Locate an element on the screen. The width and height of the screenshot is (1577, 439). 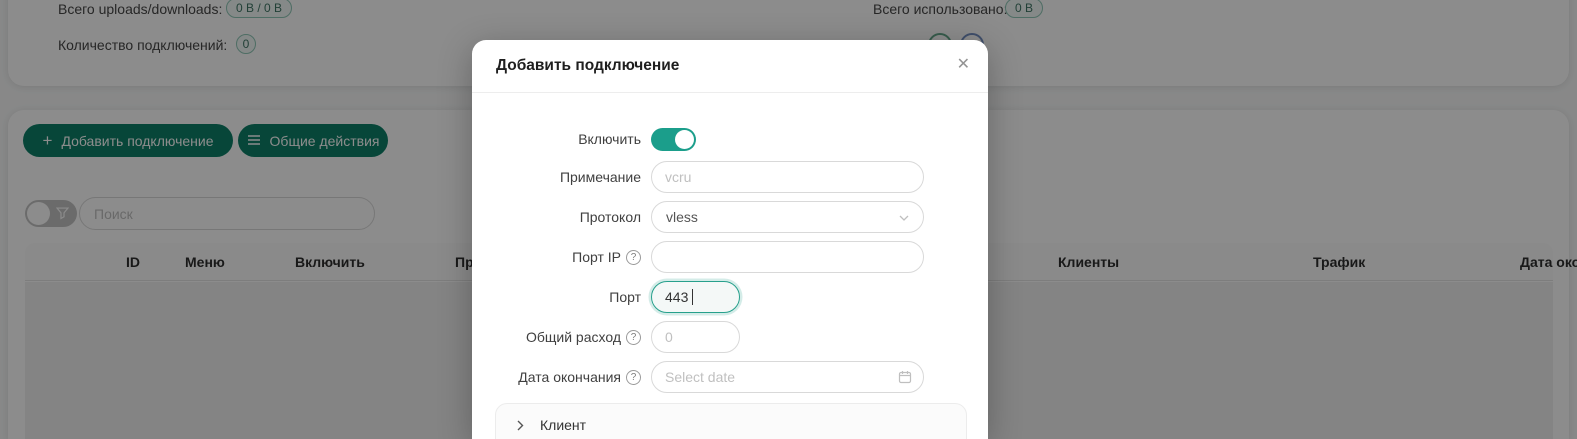
protocol-label: Протокол is located at coordinates (556, 217).